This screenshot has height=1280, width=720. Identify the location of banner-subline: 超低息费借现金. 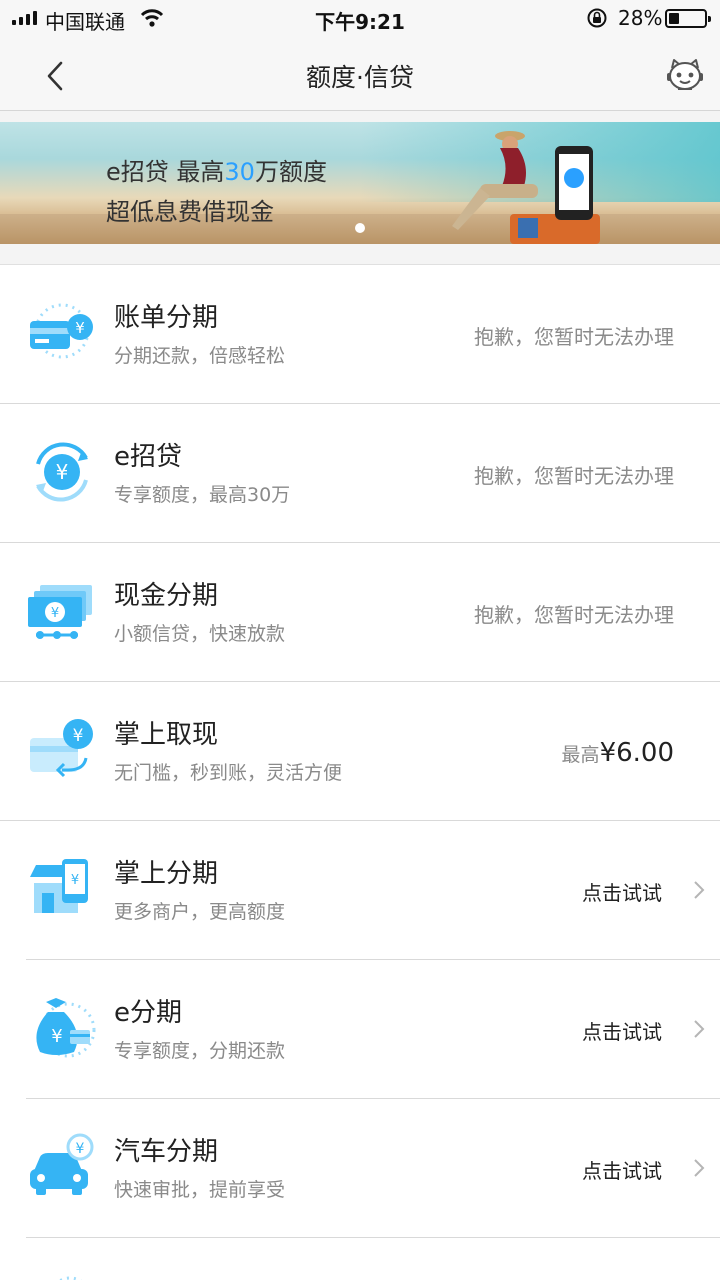
(190, 212).